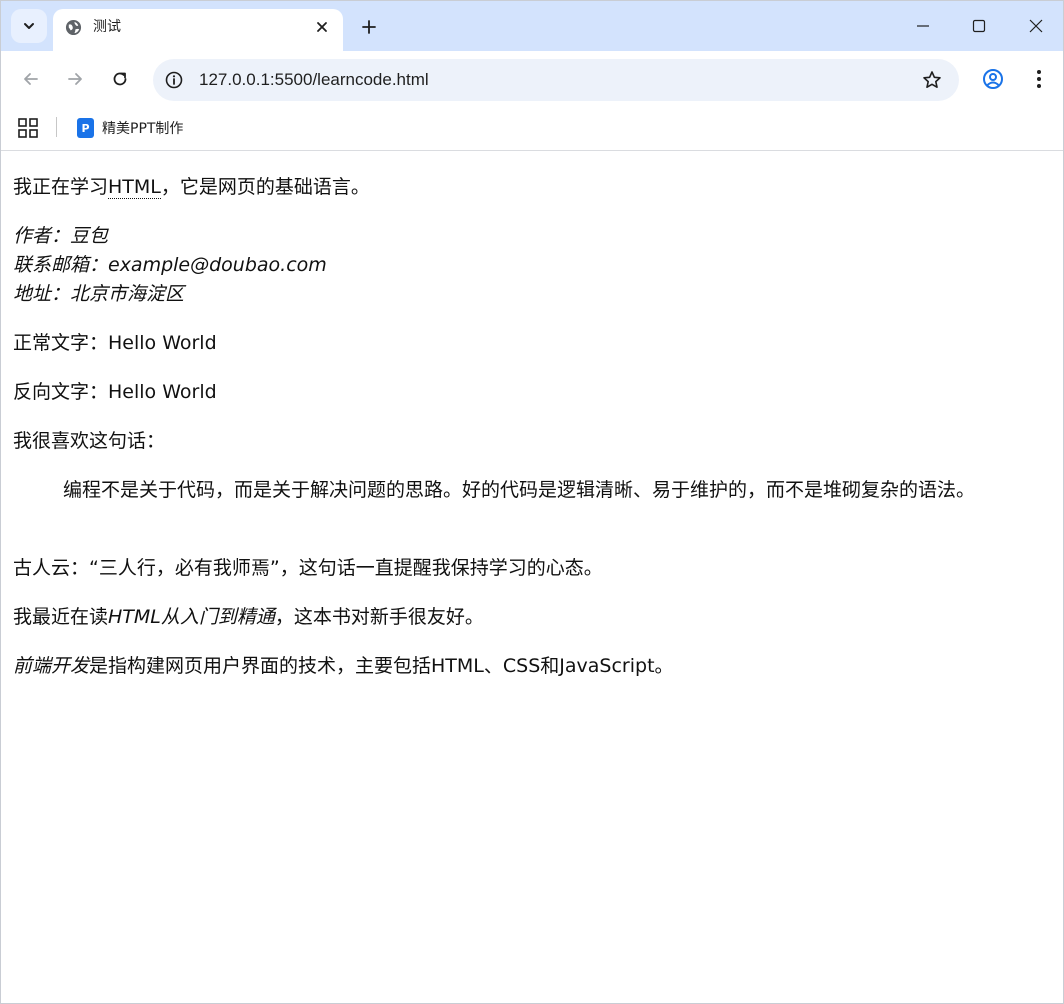  I want to click on email-line: 联系邮箱：example@doubao.com, so click(170, 265).